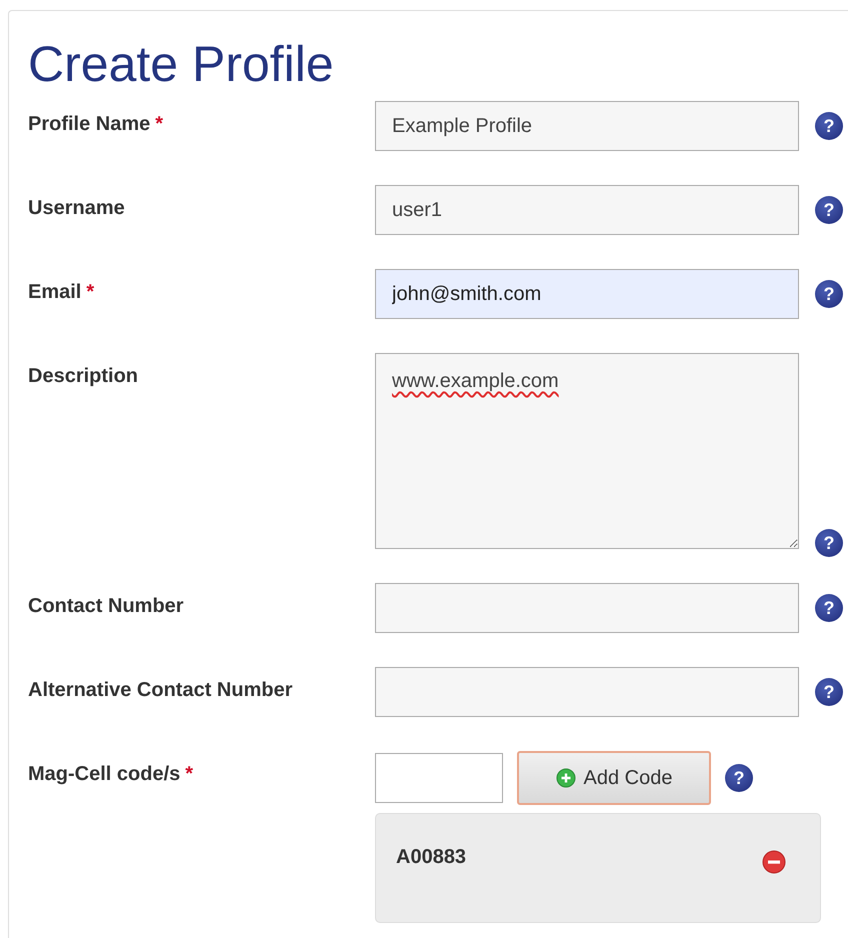  I want to click on field-label: Email *, so click(62, 292).